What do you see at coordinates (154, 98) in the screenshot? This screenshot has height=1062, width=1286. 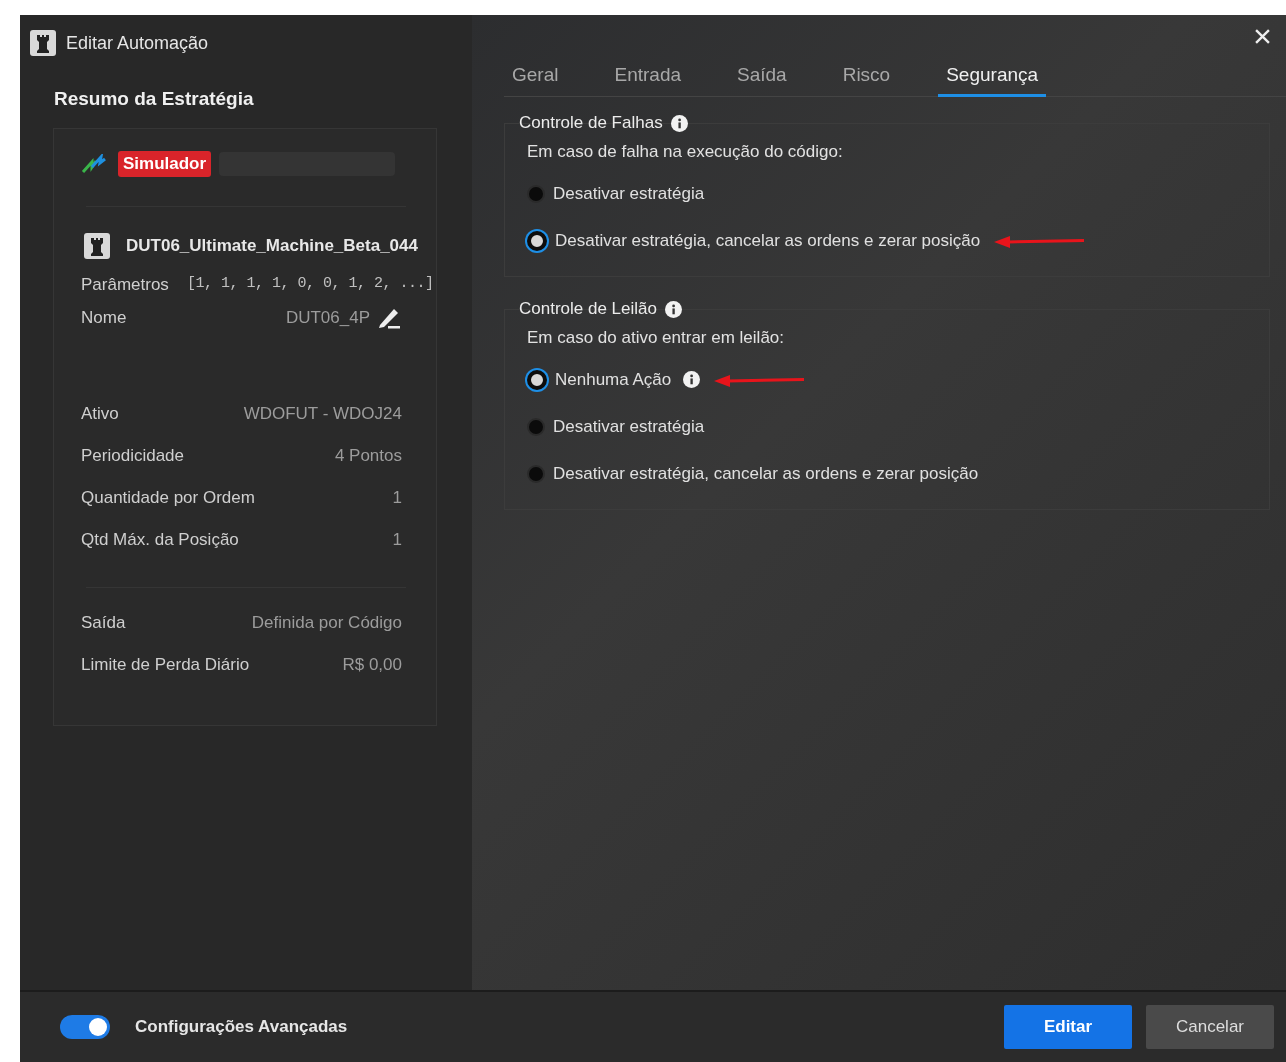 I see `summary-title: Resumo da Estratégia` at bounding box center [154, 98].